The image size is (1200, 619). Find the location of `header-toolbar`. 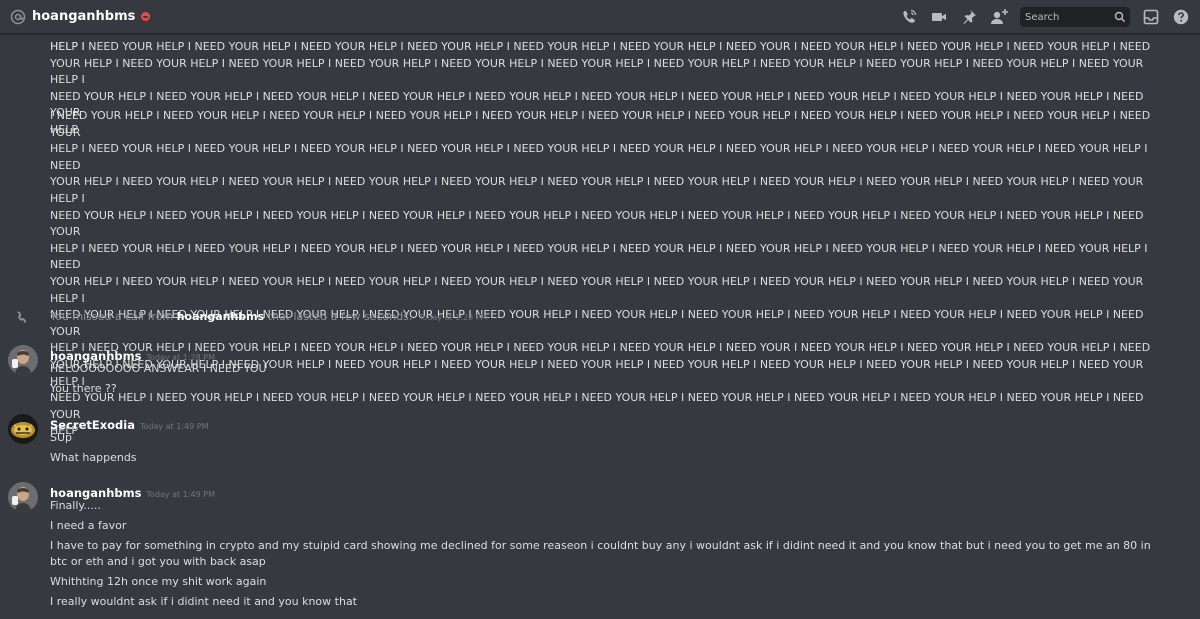

header-toolbar is located at coordinates (1041, 17).